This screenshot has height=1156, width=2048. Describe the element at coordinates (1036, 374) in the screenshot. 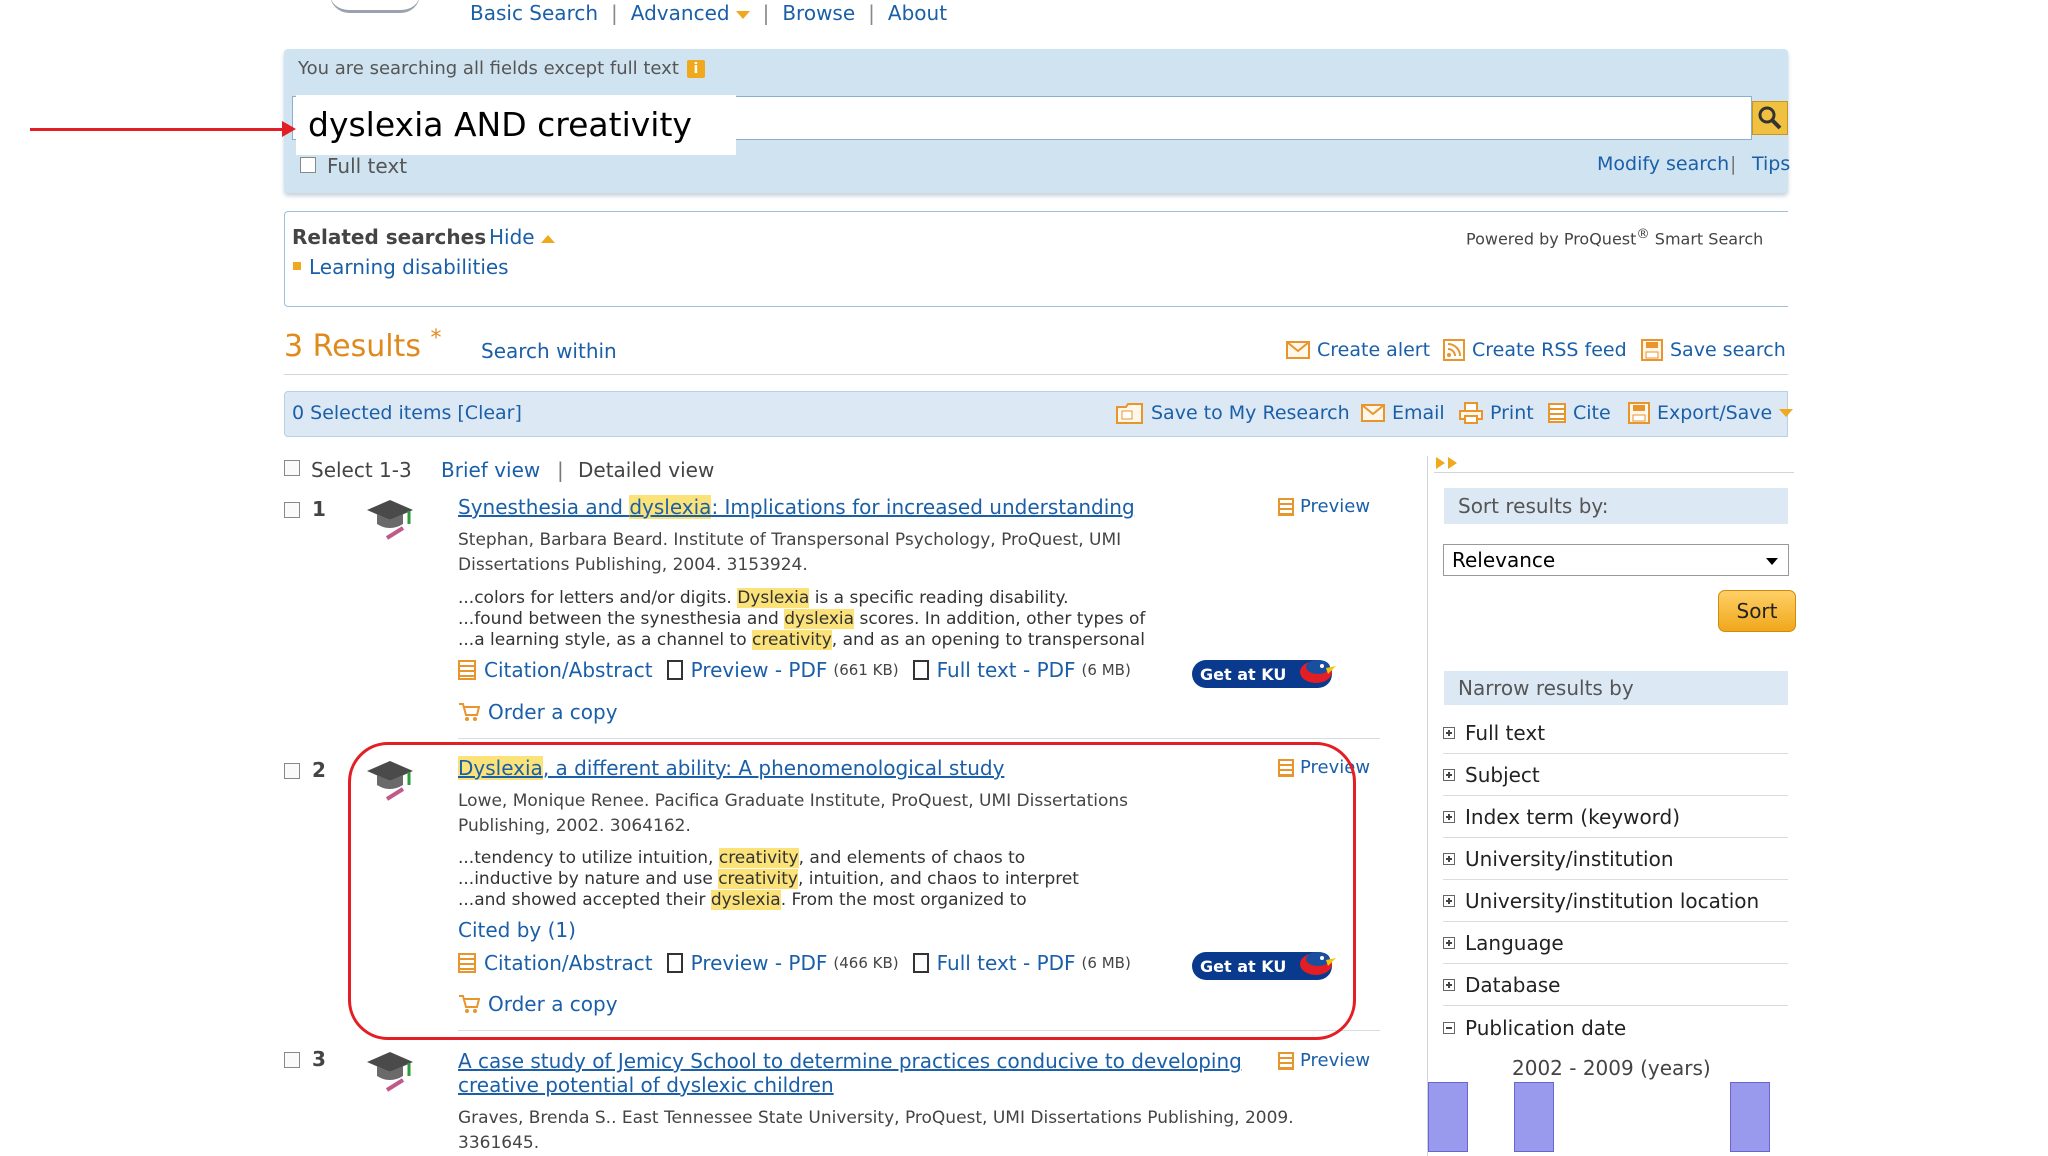

I see `divider` at that location.